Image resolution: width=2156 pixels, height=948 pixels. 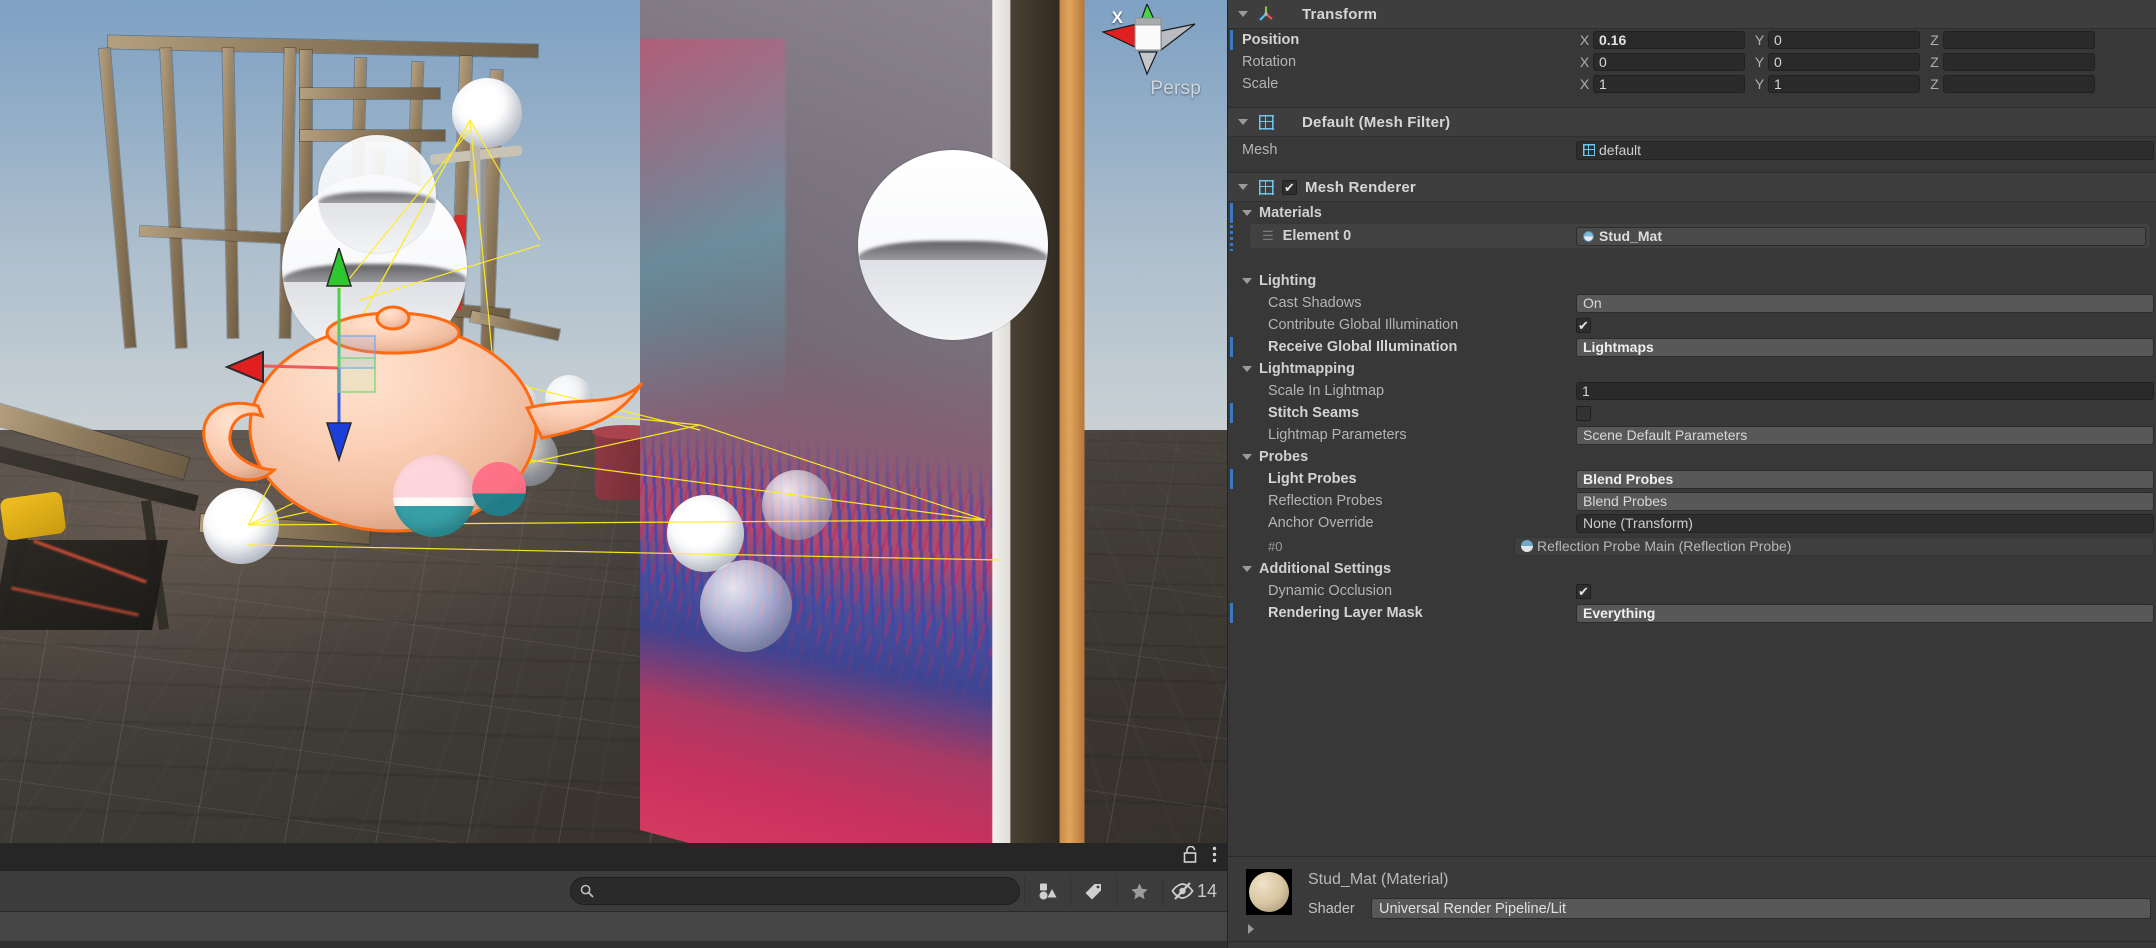 I want to click on rendering-layer-mask-dropdown: Everything, so click(x=1865, y=613).